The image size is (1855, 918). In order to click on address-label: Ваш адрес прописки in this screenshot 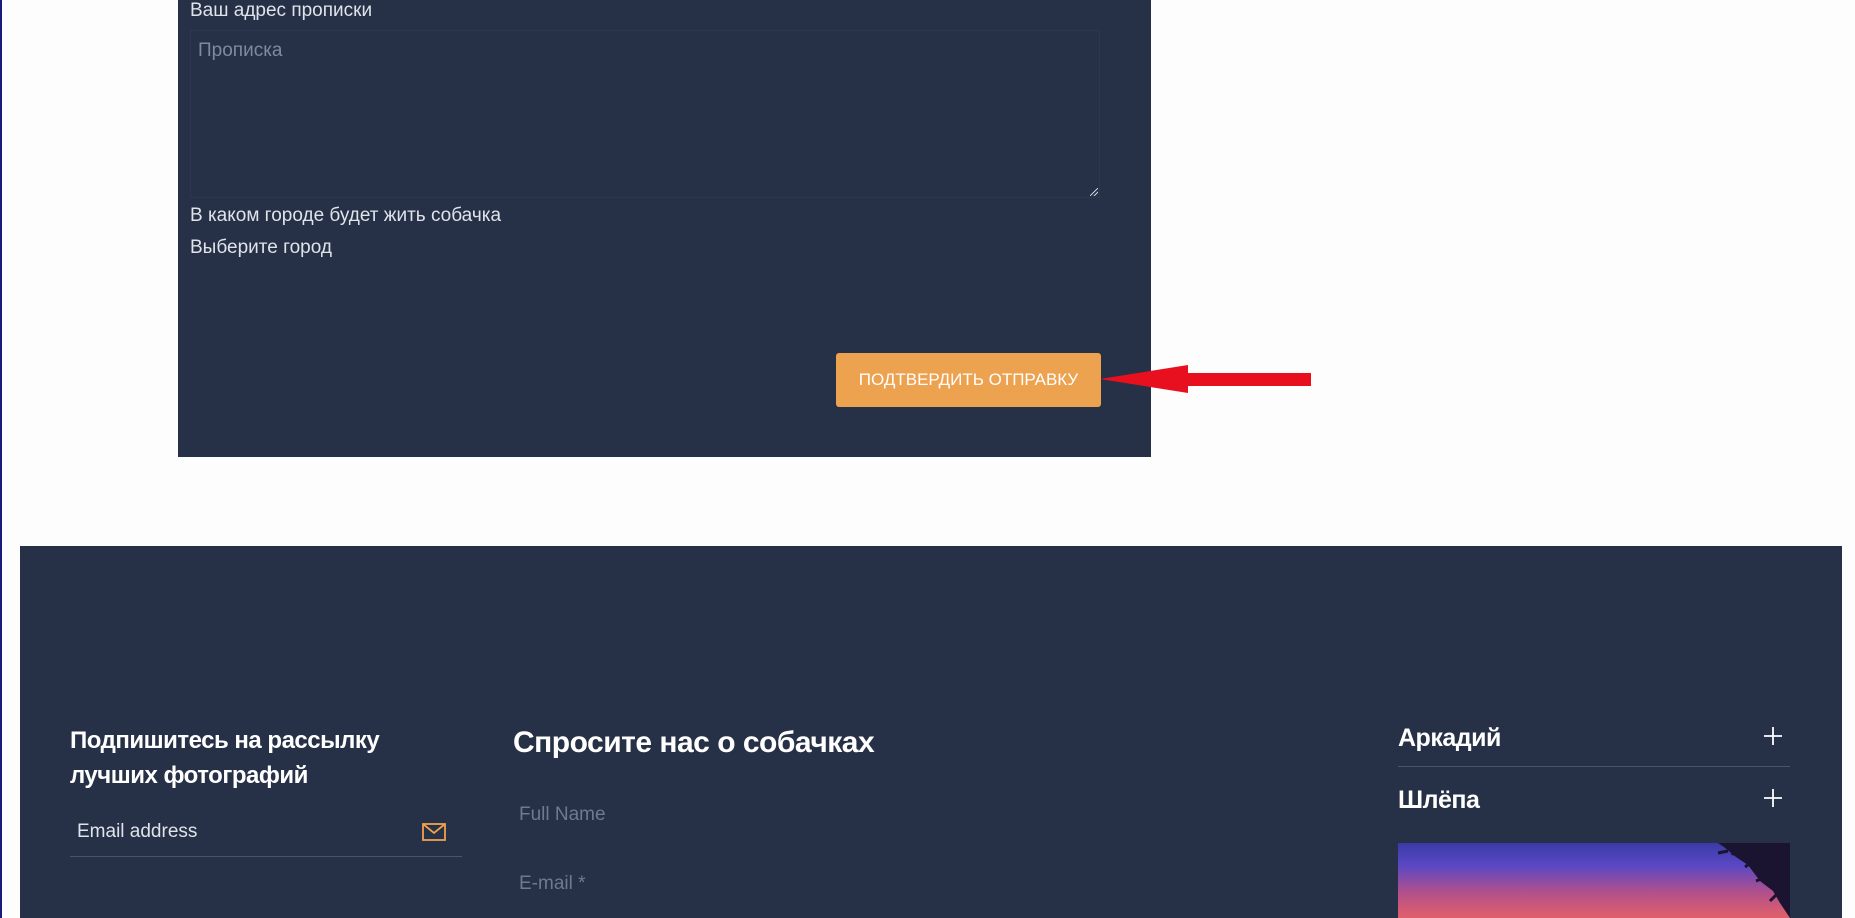, I will do `click(281, 10)`.